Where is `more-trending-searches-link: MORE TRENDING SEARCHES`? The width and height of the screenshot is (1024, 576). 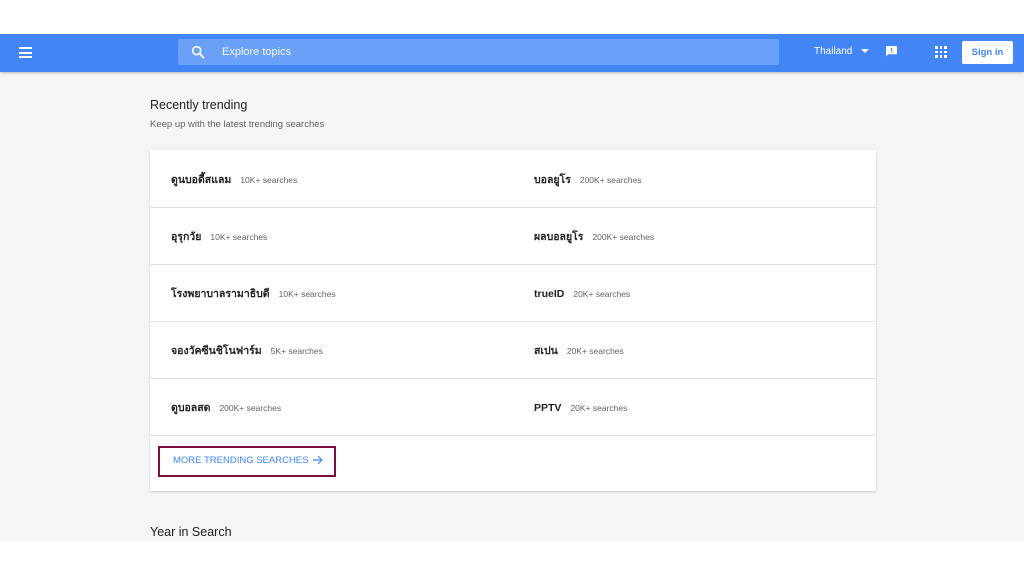
more-trending-searches-link: MORE TRENDING SEARCHES is located at coordinates (248, 461).